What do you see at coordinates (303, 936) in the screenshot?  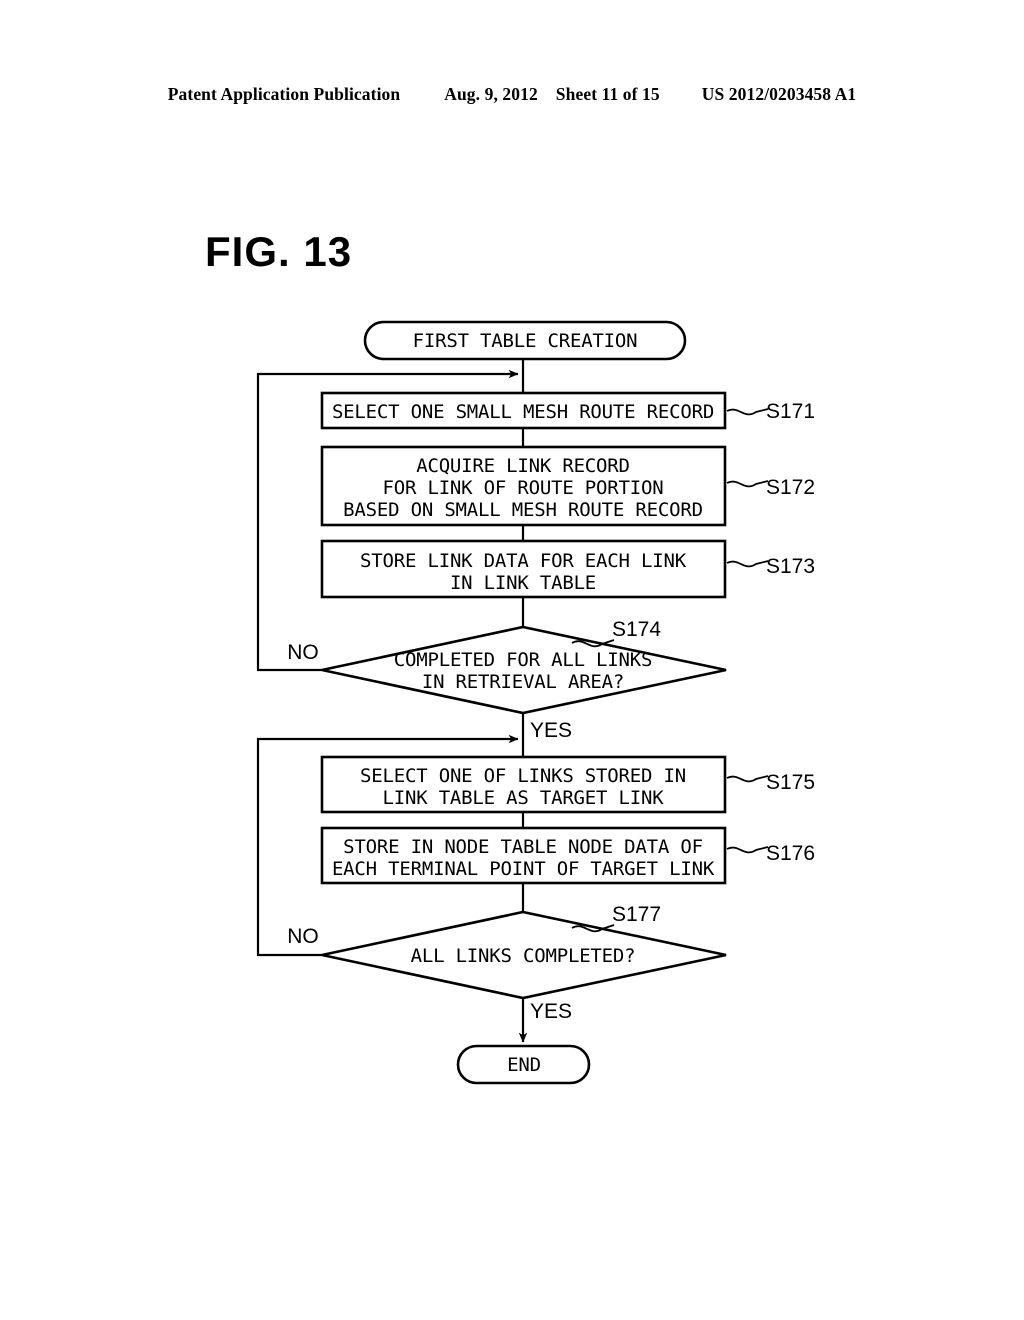 I see `branch-label-s177-no: NO` at bounding box center [303, 936].